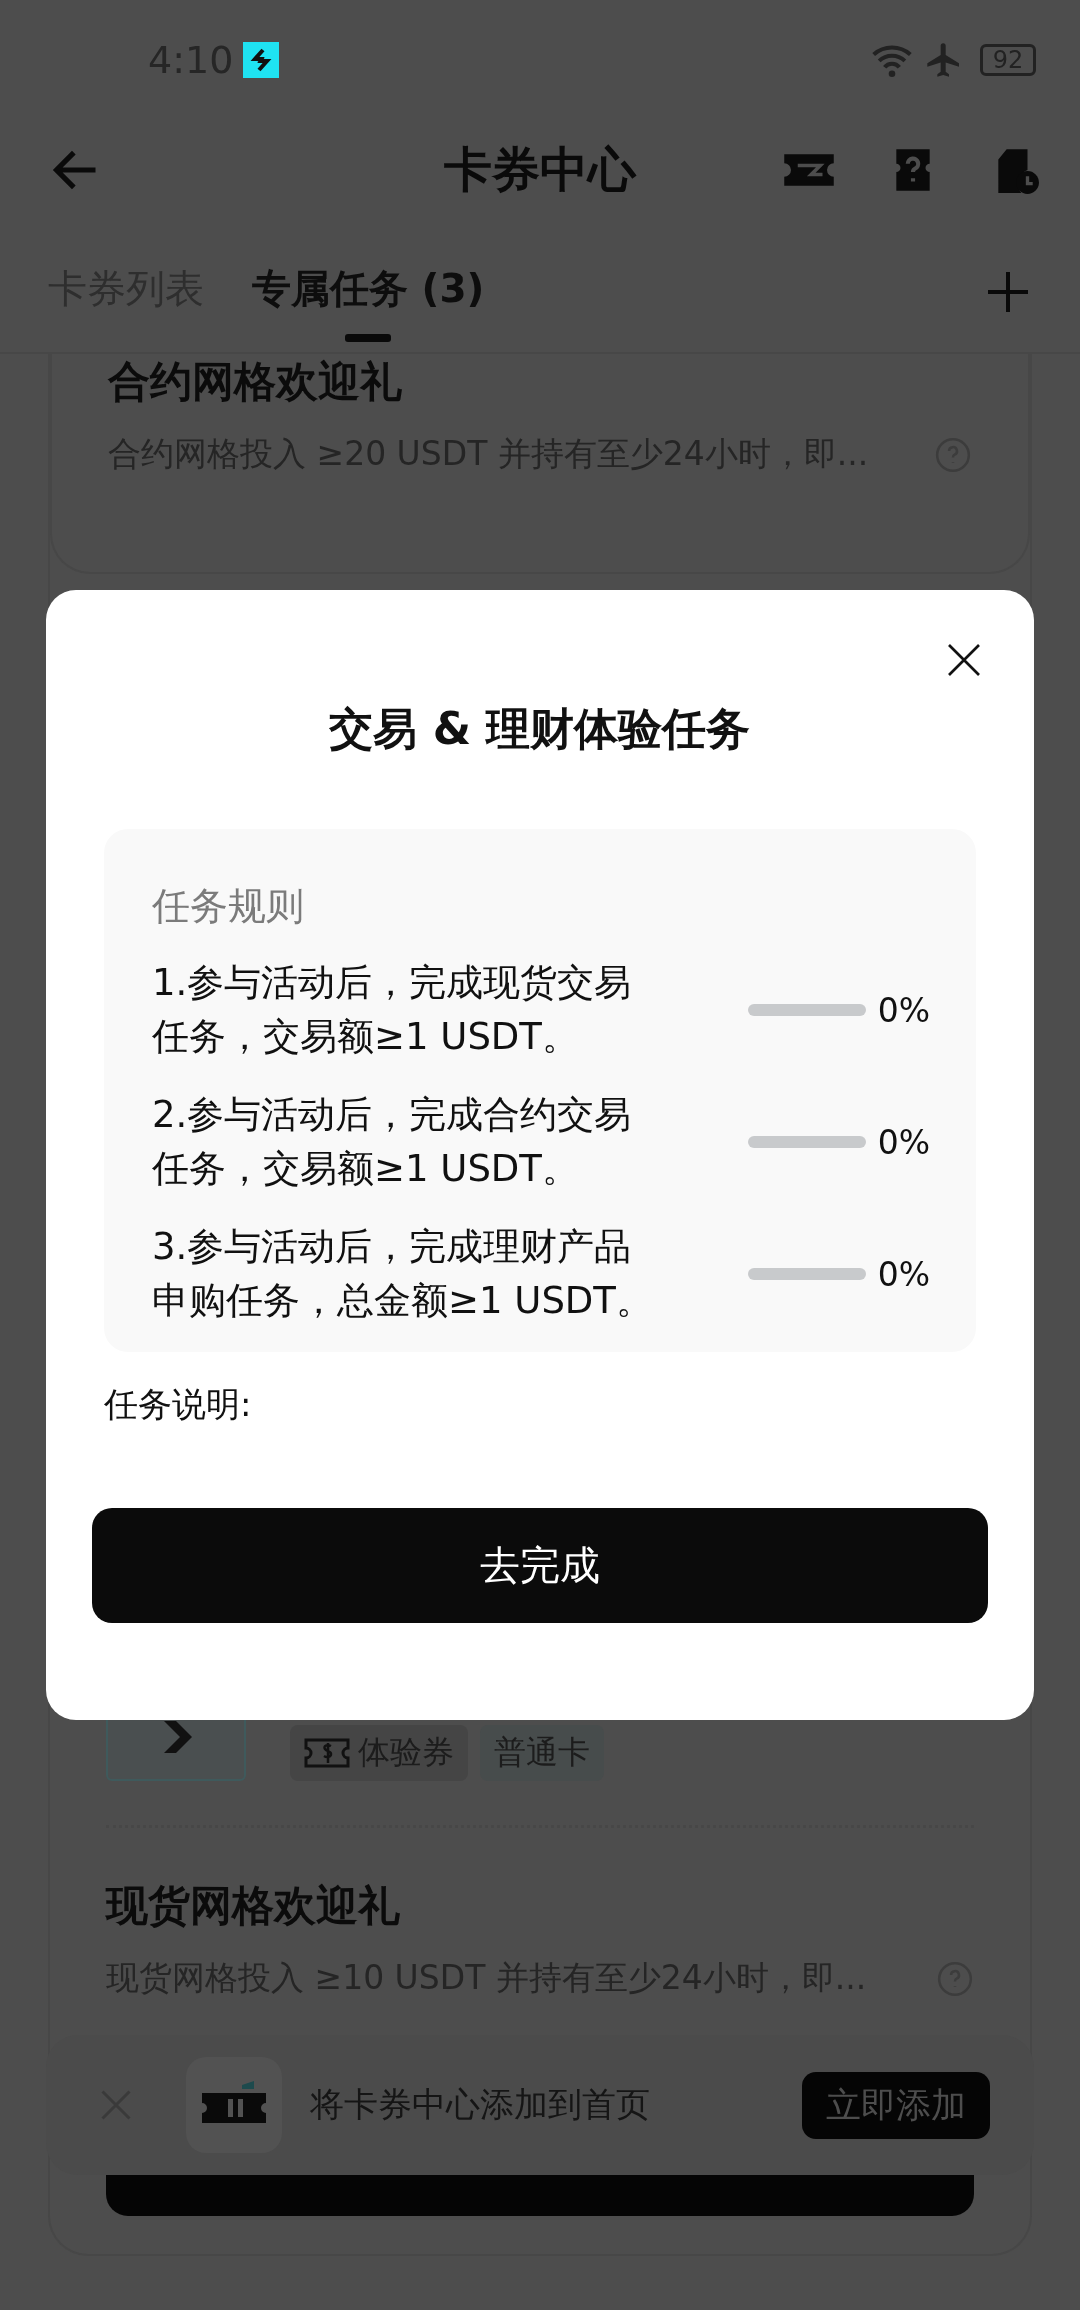 This screenshot has height=2310, width=1080. Describe the element at coordinates (255, 382) in the screenshot. I see `card-title: 合约网格欢迎礼` at that location.